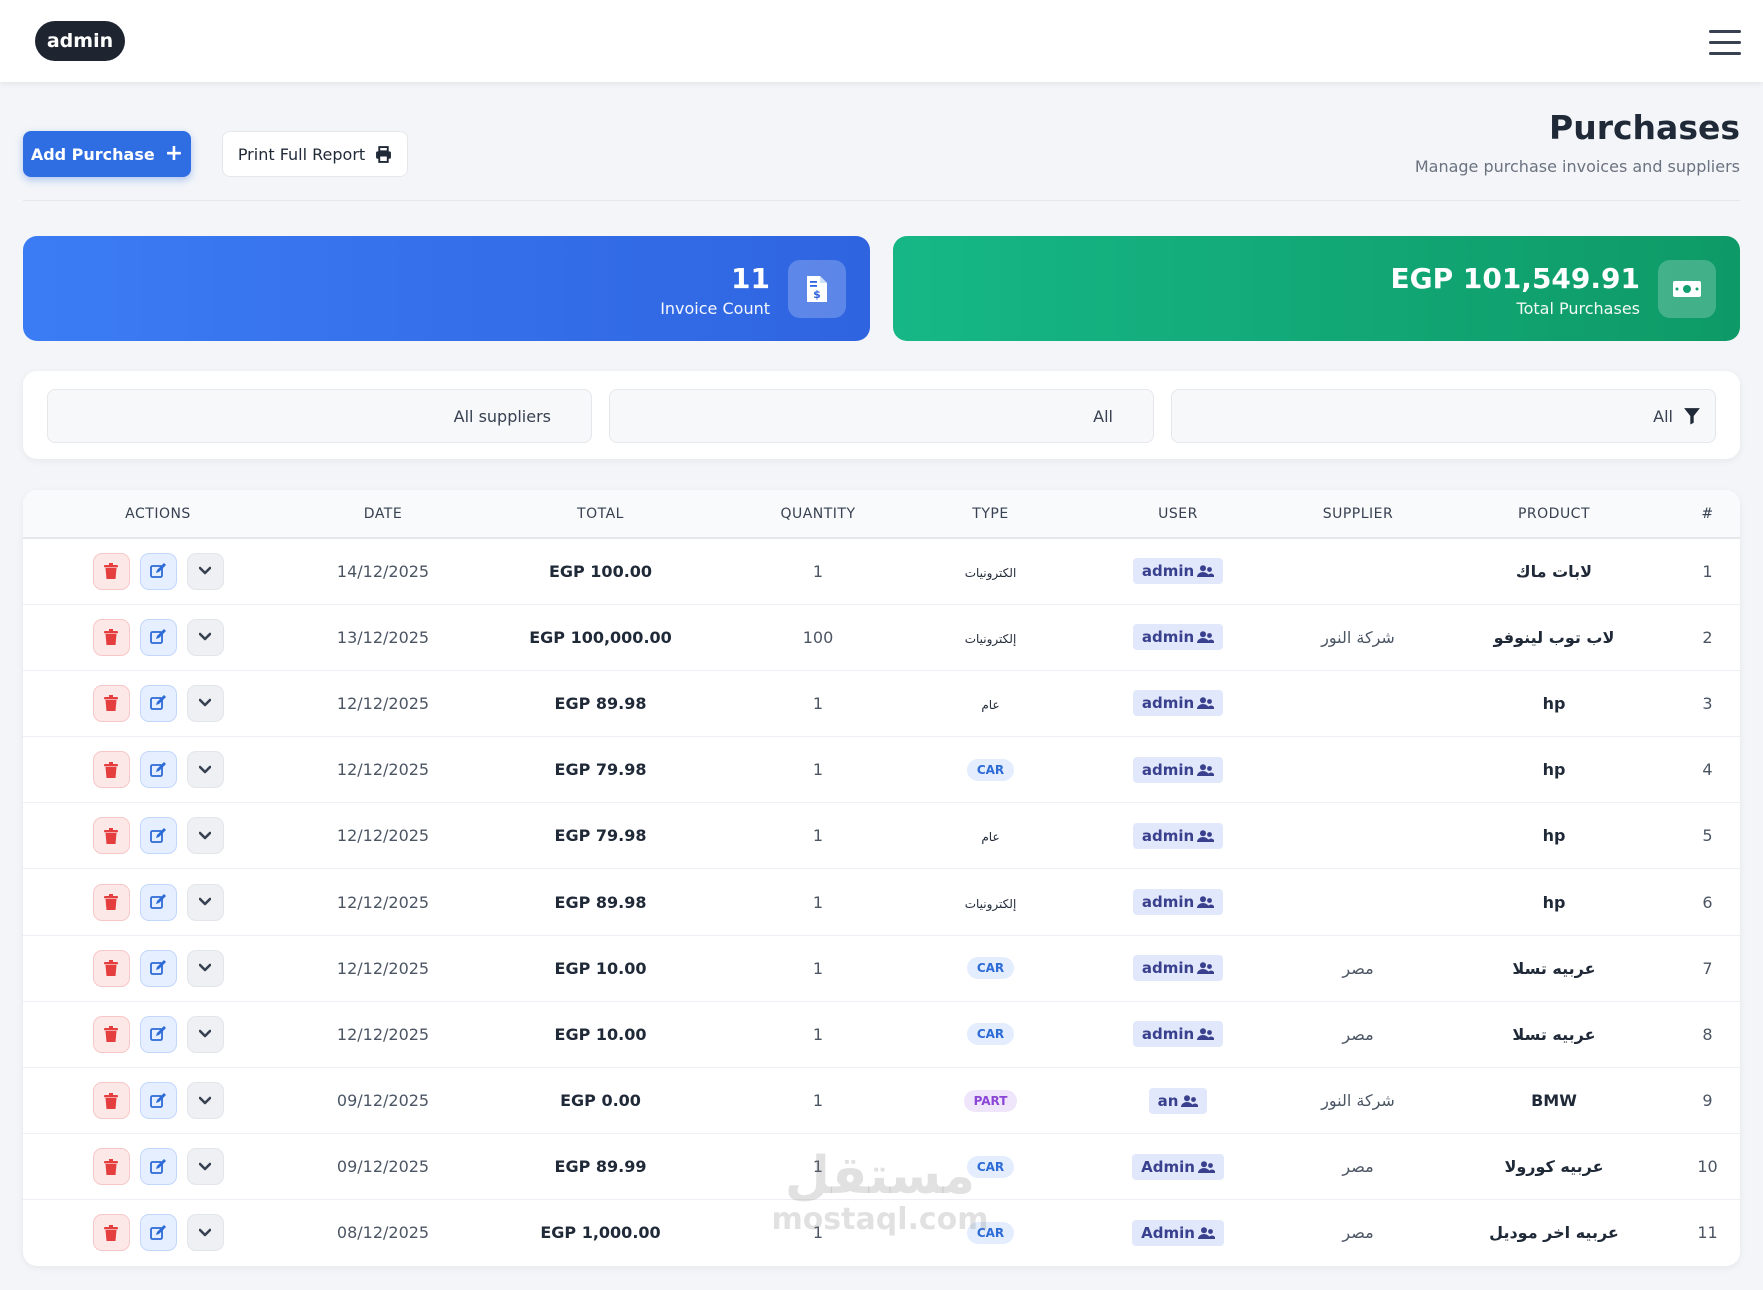 The image size is (1763, 1290). Describe the element at coordinates (383, 968) in the screenshot. I see `cell-date: 12/12/2025` at that location.